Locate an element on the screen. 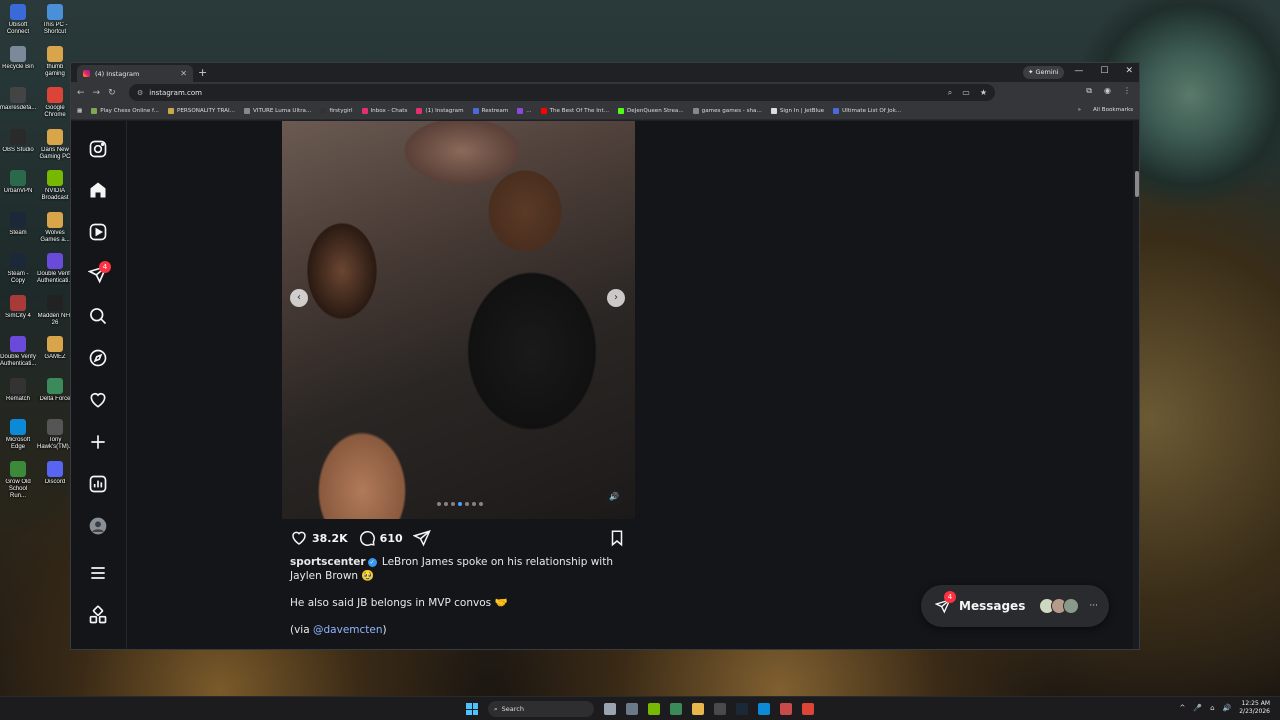 The height and width of the screenshot is (720, 1280). steam-icon is located at coordinates (742, 709).